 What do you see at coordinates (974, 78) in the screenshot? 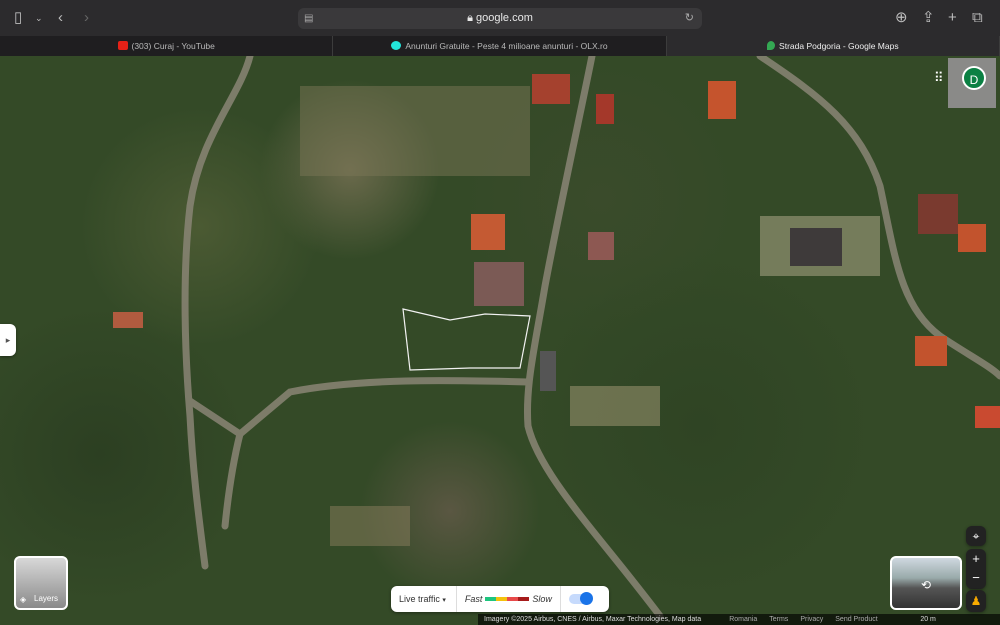
I see `avatar: D` at bounding box center [974, 78].